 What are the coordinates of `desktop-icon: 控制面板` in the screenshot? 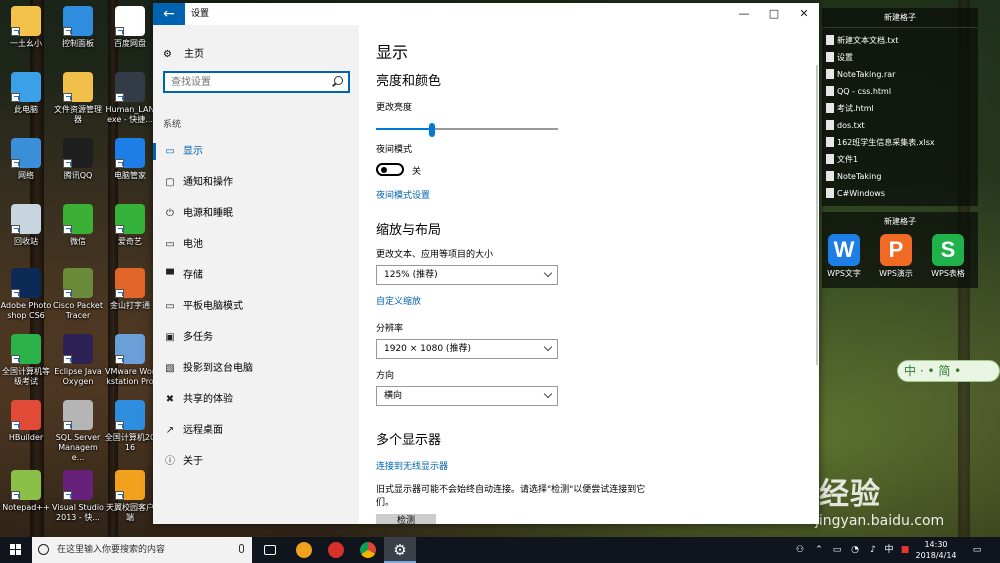 It's located at (78, 27).